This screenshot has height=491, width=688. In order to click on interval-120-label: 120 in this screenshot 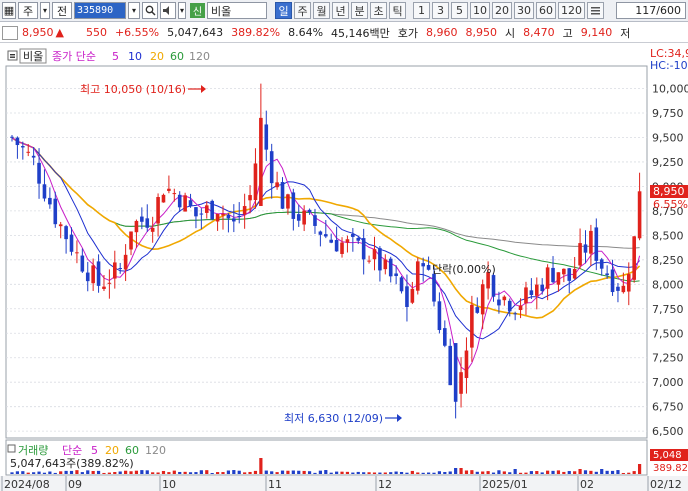, I will do `click(571, 10)`.